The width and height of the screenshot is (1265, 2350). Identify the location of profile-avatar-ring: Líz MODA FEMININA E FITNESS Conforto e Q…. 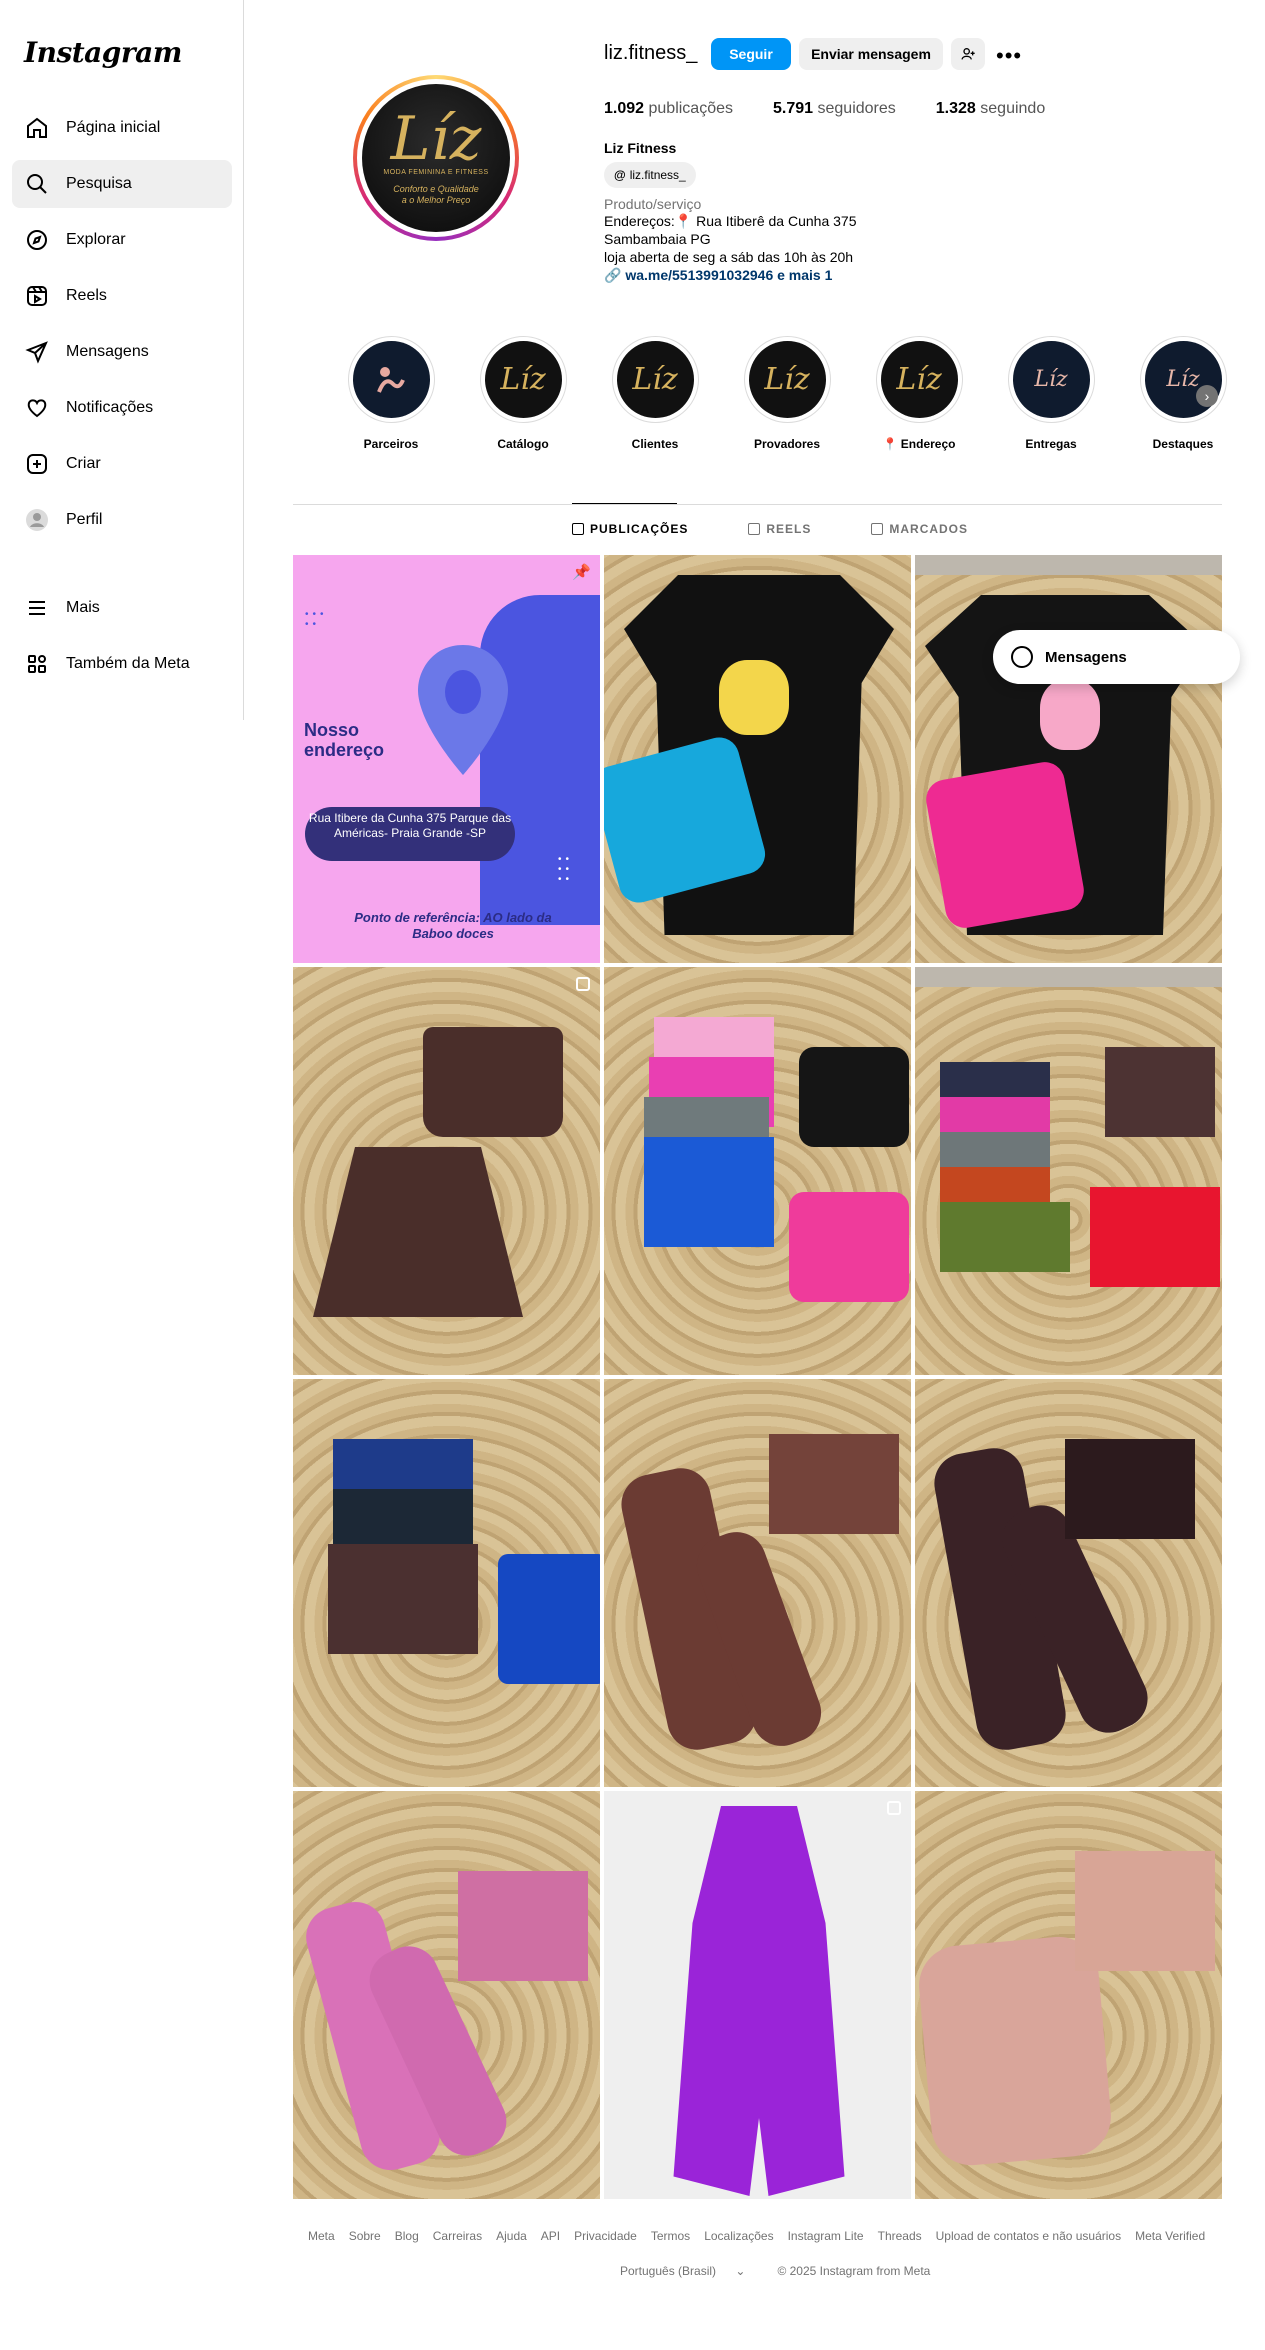
(436, 158).